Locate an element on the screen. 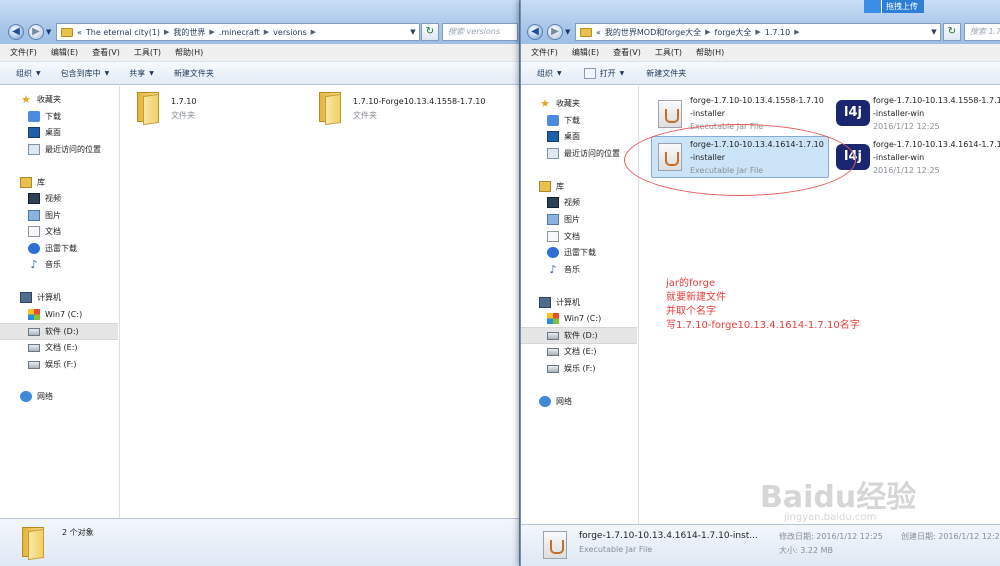 Image resolution: width=1000 pixels, height=566 pixels. address-bar: « 我的世界MOD和forge大全 ▶ forge大全 ▶ 1.7.10 ▶ ▼ is located at coordinates (758, 32).